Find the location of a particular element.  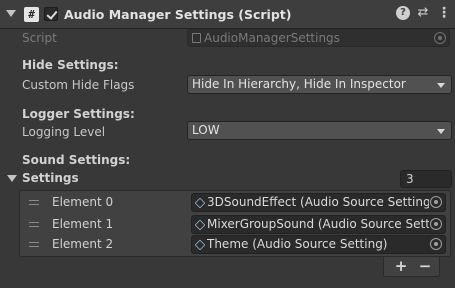

more-icon: ⋮ is located at coordinates (444, 13).